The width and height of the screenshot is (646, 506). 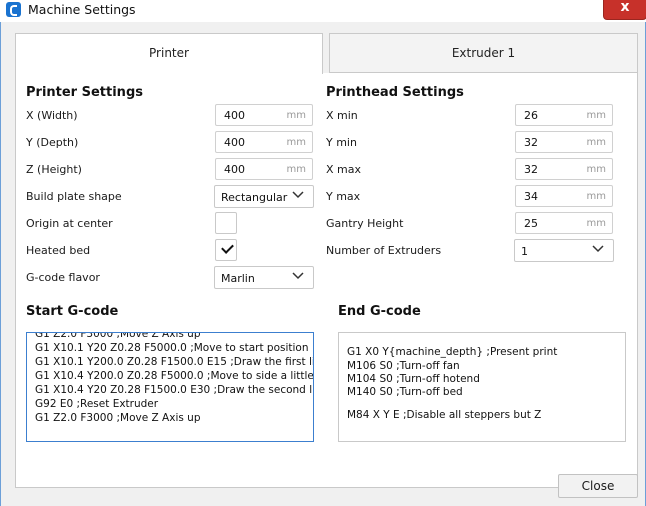 I want to click on x-width-unit: mm, so click(x=296, y=115).